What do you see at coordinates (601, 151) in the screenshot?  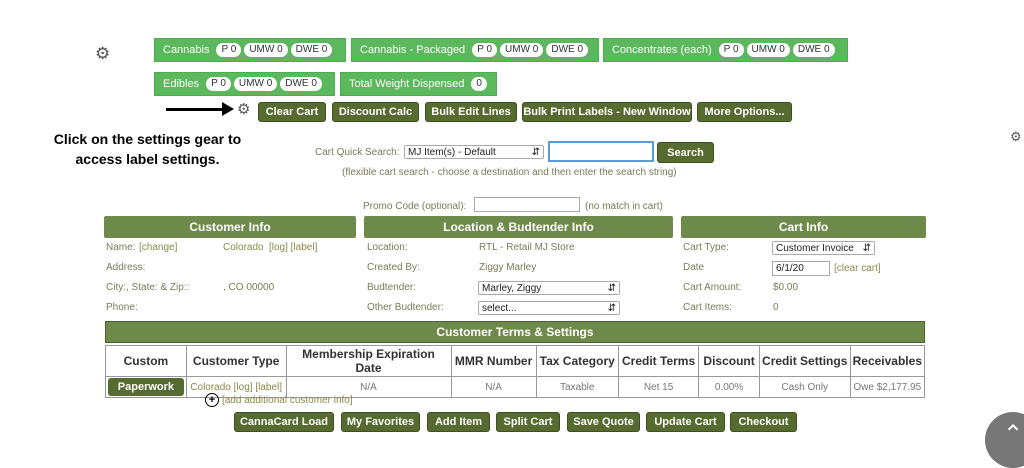 I see `search-input` at bounding box center [601, 151].